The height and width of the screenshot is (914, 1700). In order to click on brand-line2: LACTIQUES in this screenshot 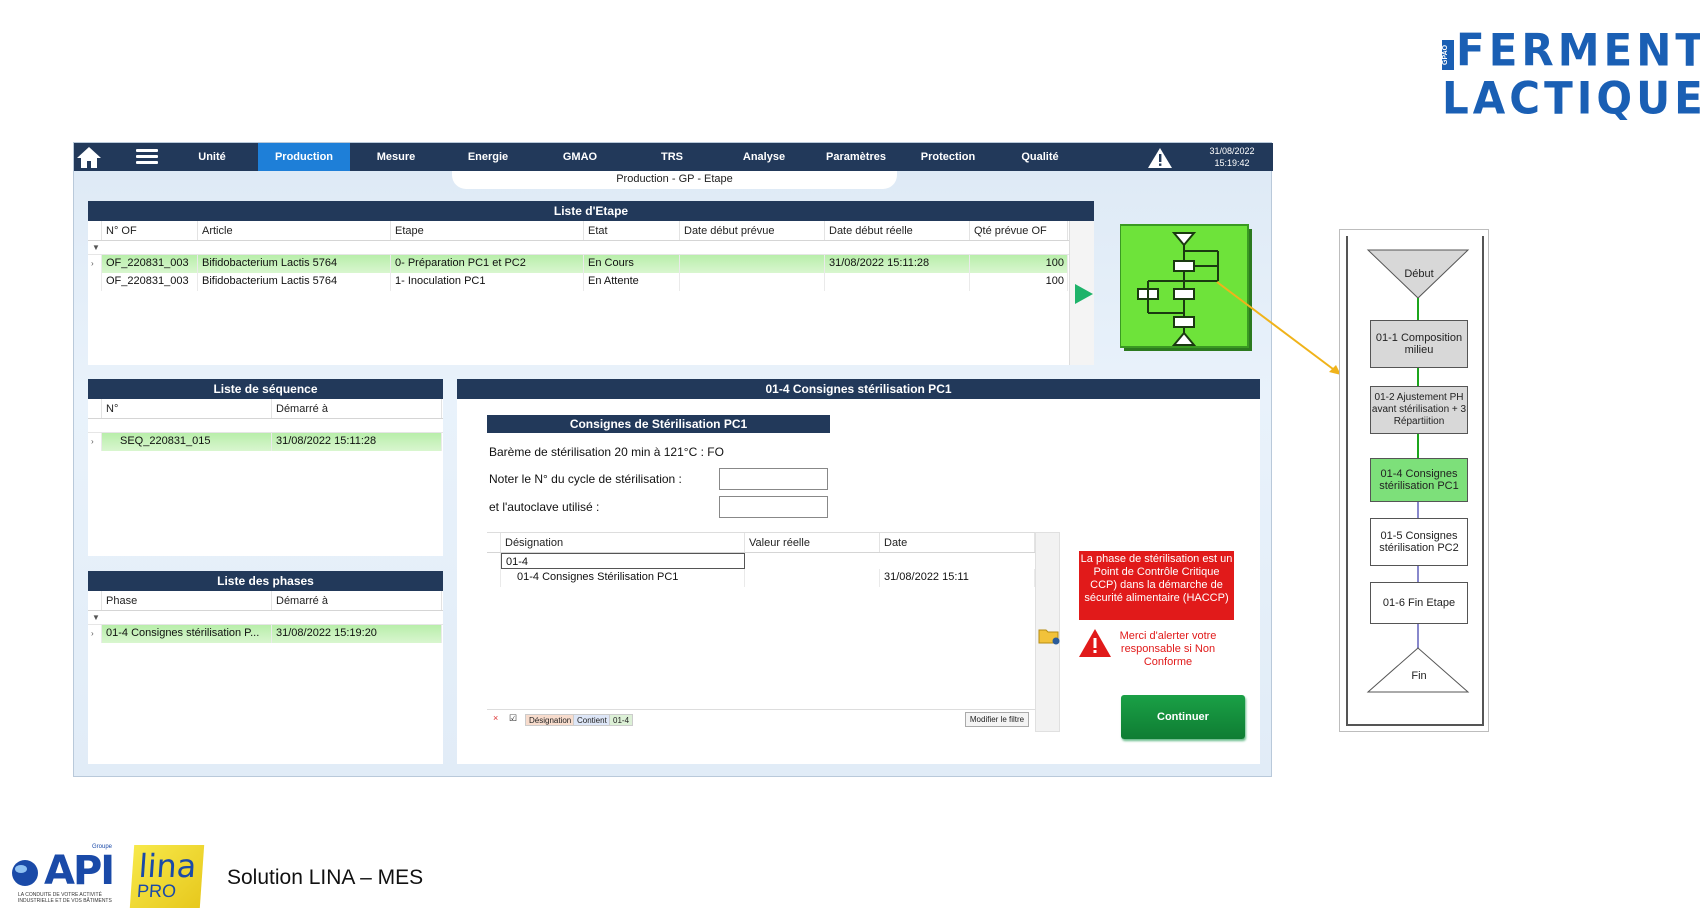, I will do `click(1571, 98)`.